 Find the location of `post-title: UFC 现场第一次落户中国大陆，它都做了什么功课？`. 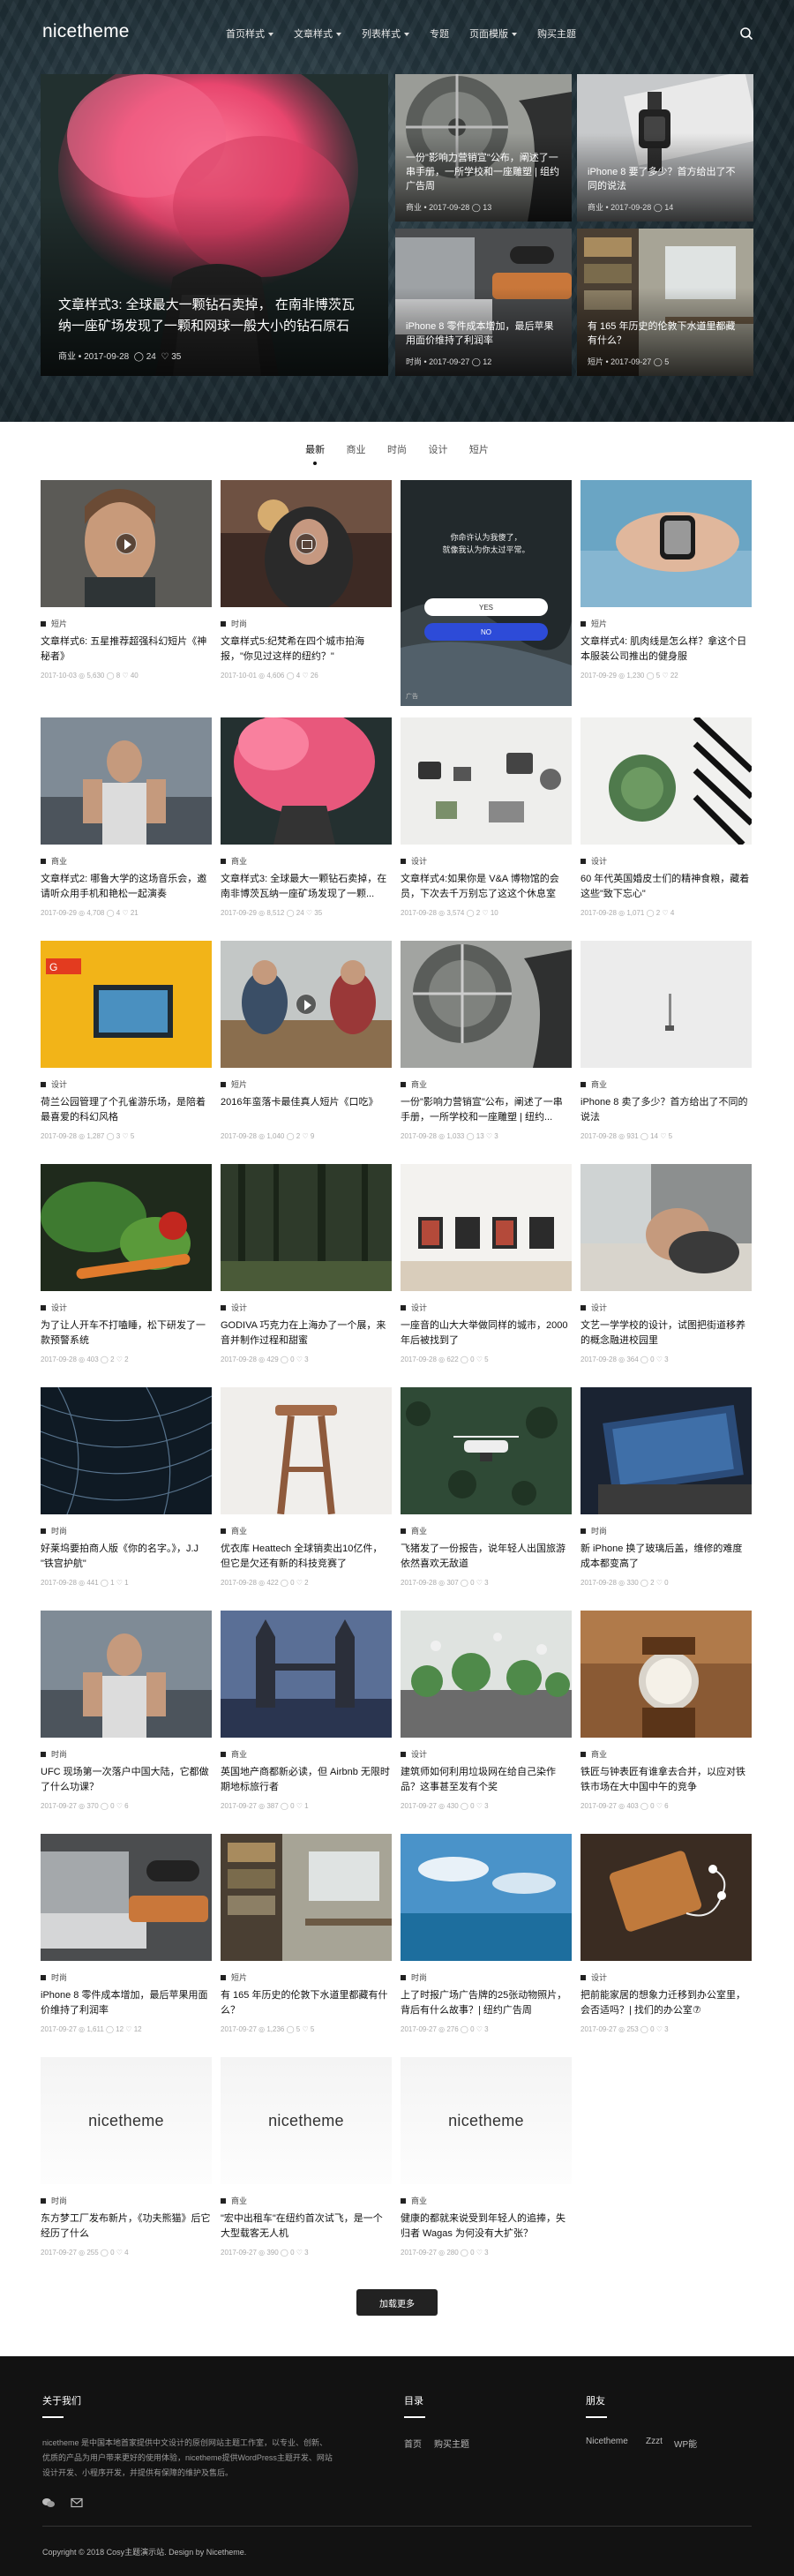

post-title: UFC 现场第一次落户中国大陆，它都做了什么功课？ is located at coordinates (127, 1780).